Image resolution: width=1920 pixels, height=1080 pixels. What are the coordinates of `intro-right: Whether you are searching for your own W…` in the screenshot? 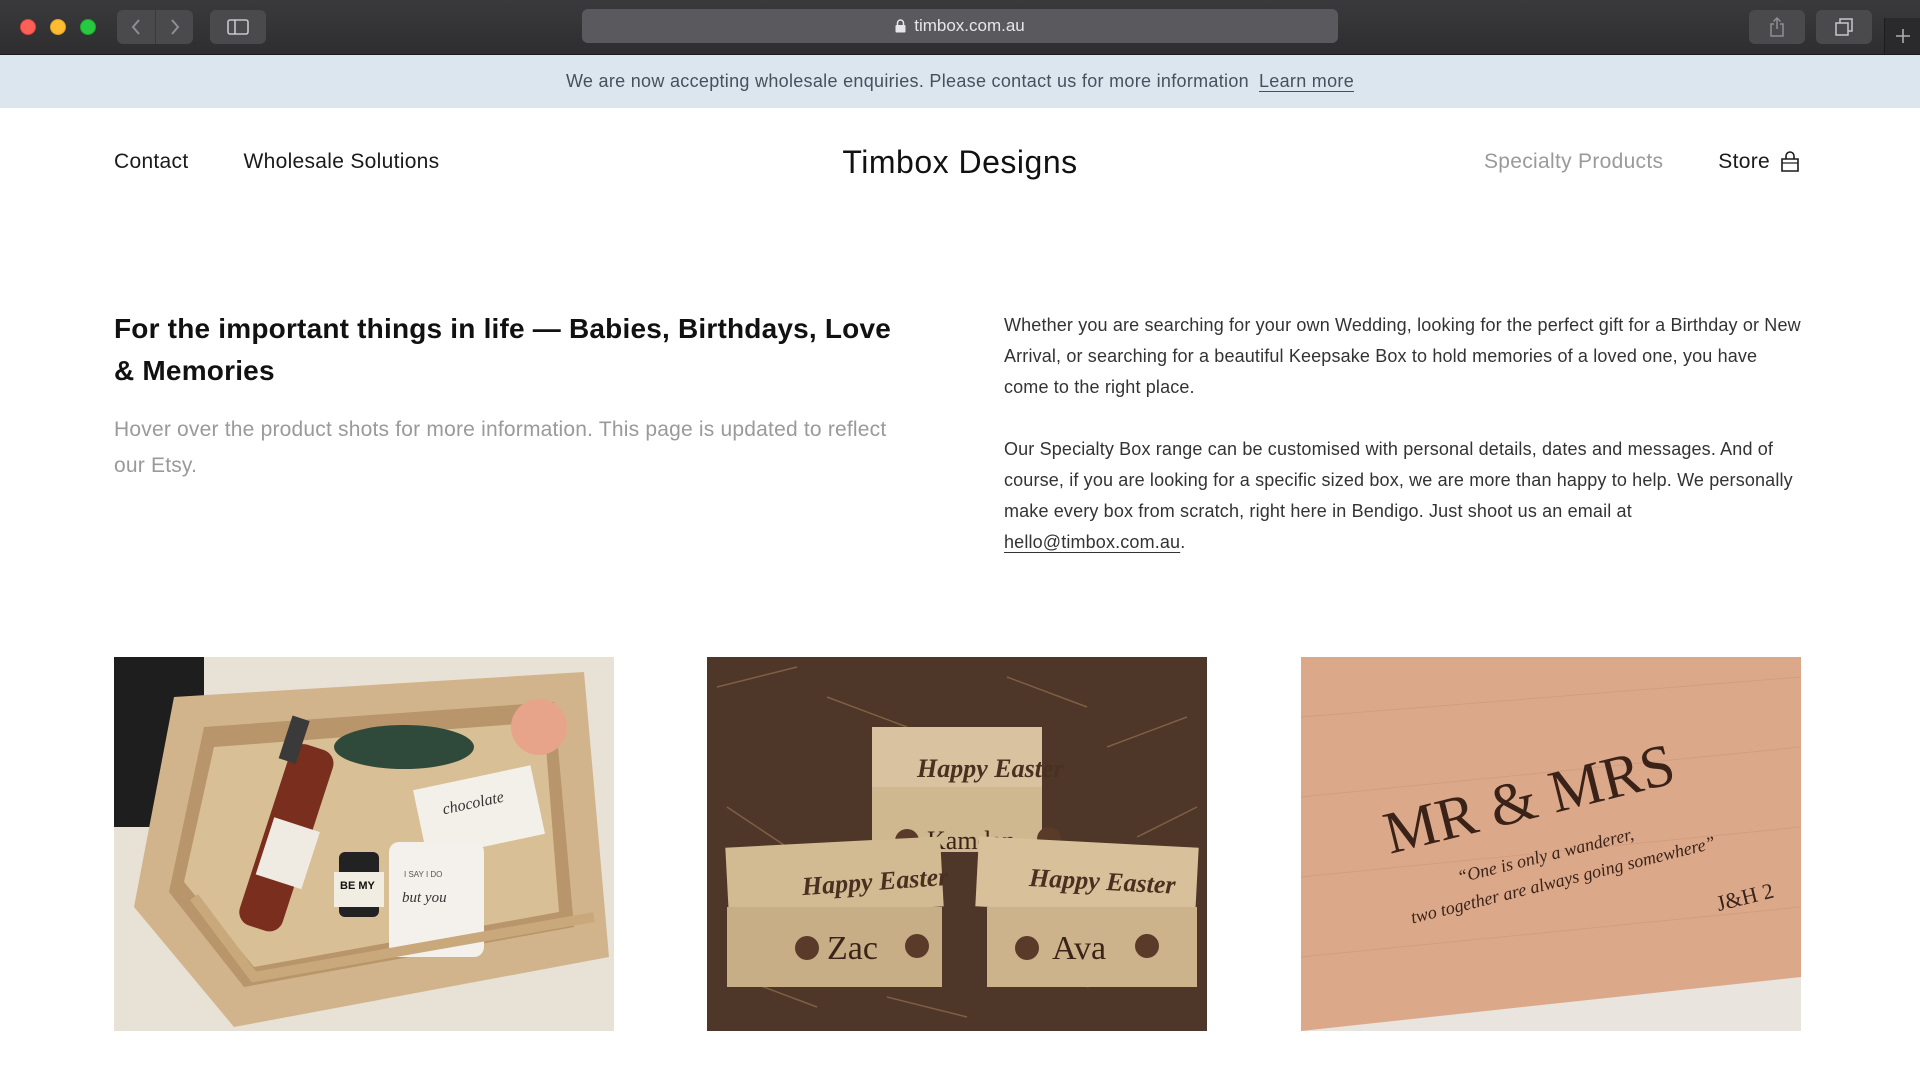 It's located at (1404, 434).